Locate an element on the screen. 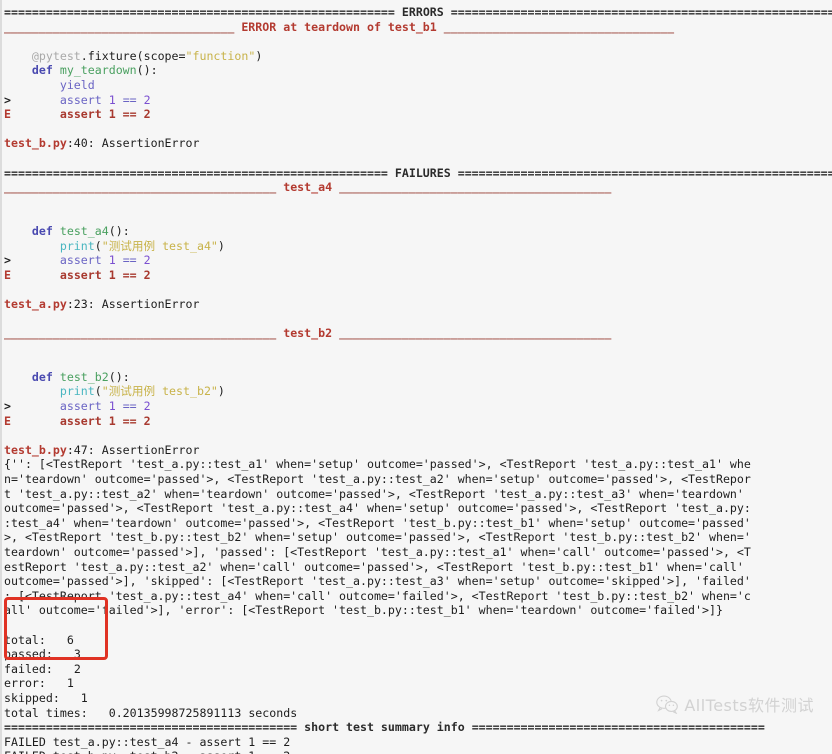  total-times-label: total times: is located at coordinates (46, 712).